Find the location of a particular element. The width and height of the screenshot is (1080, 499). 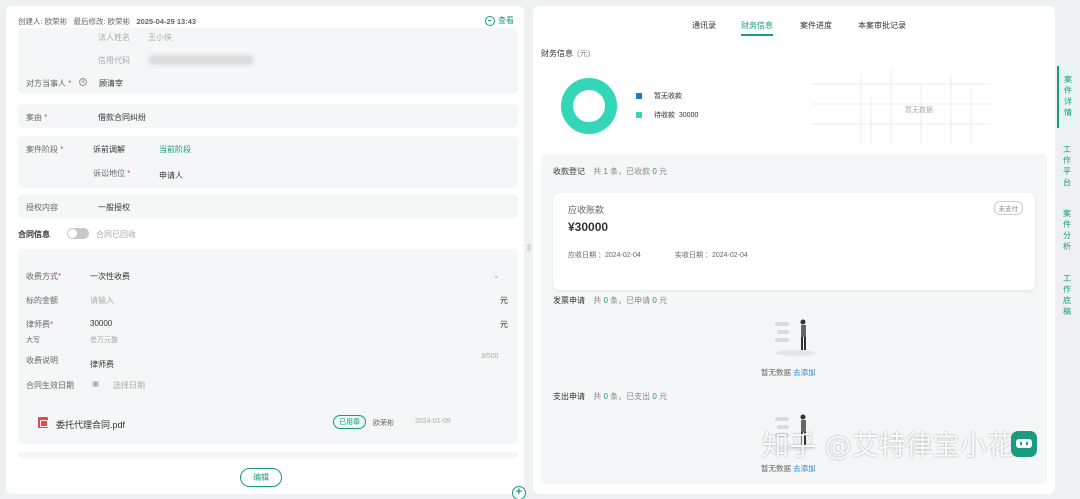

cause-block: 案由 * 借款合同纠纷 is located at coordinates (268, 116).